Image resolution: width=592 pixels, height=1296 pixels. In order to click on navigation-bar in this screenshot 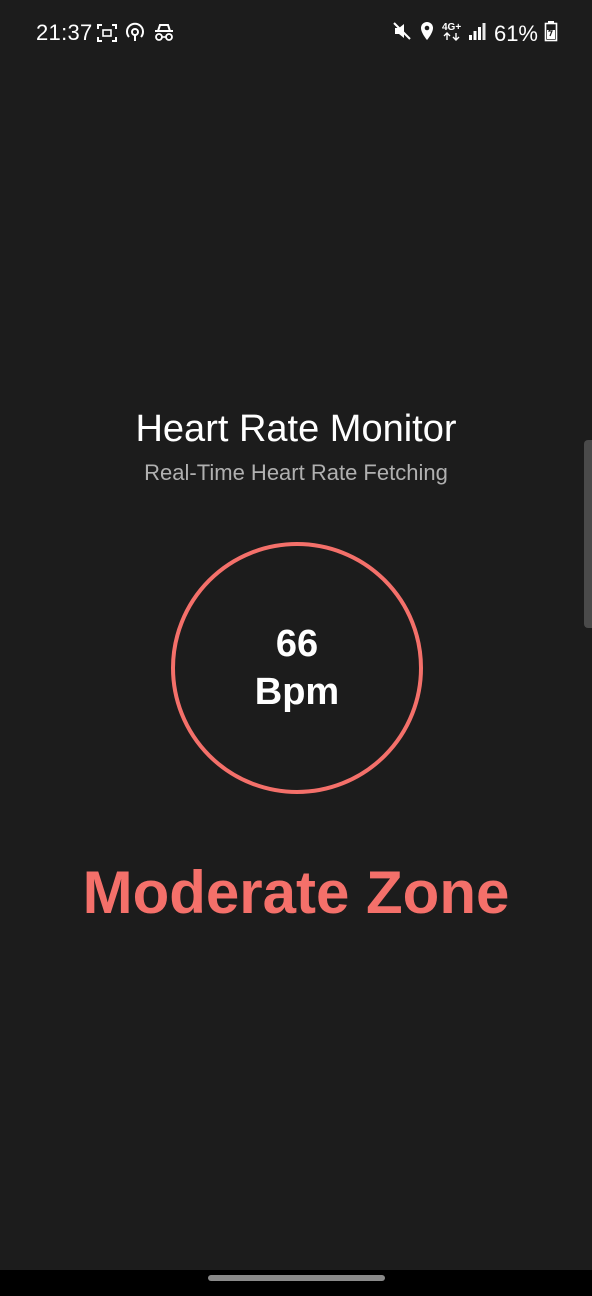, I will do `click(296, 1283)`.